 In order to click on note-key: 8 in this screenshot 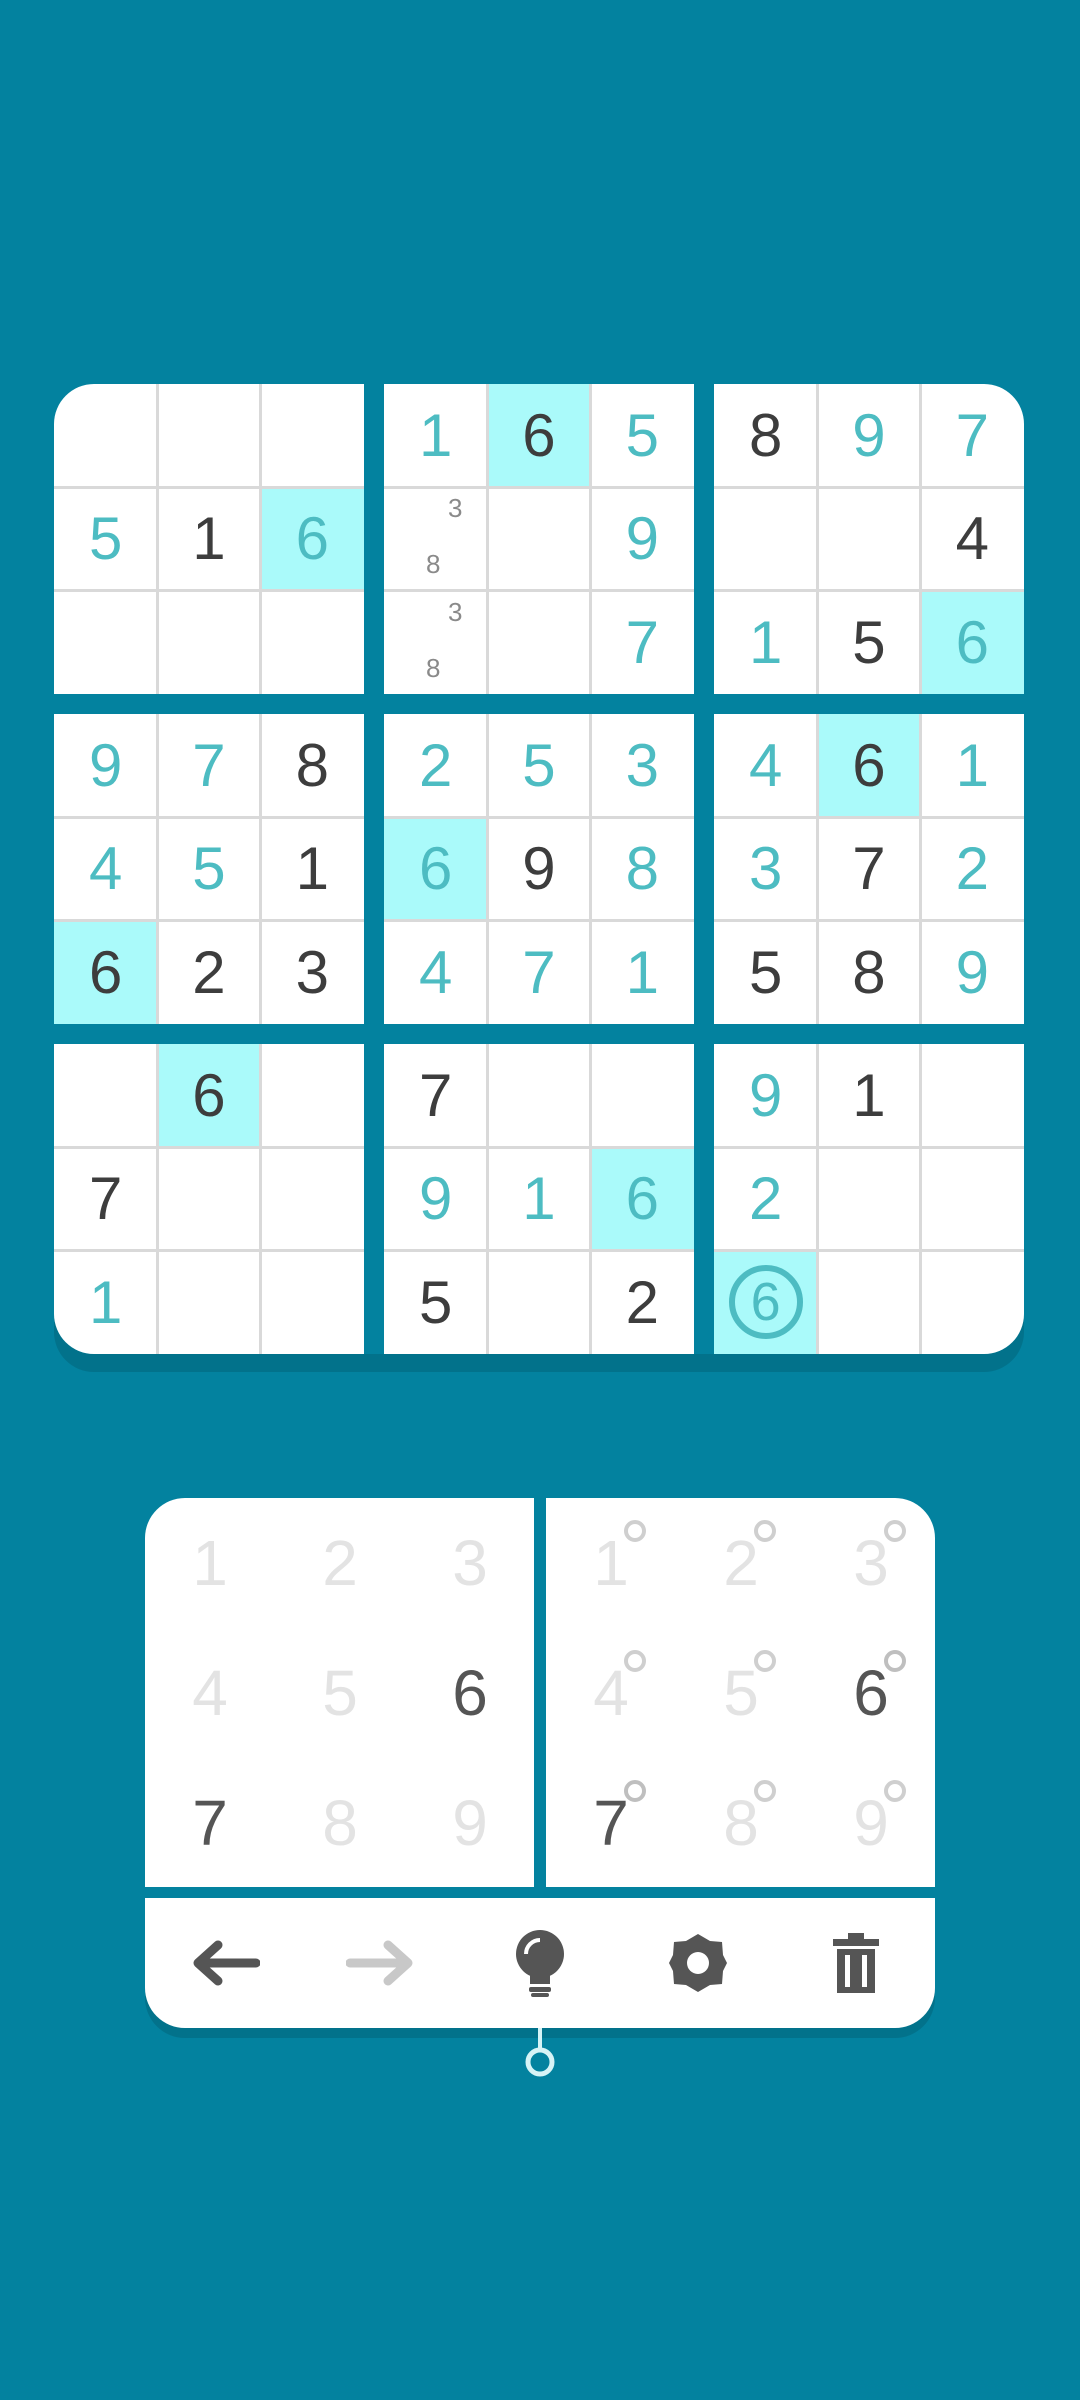, I will do `click(741, 1823)`.